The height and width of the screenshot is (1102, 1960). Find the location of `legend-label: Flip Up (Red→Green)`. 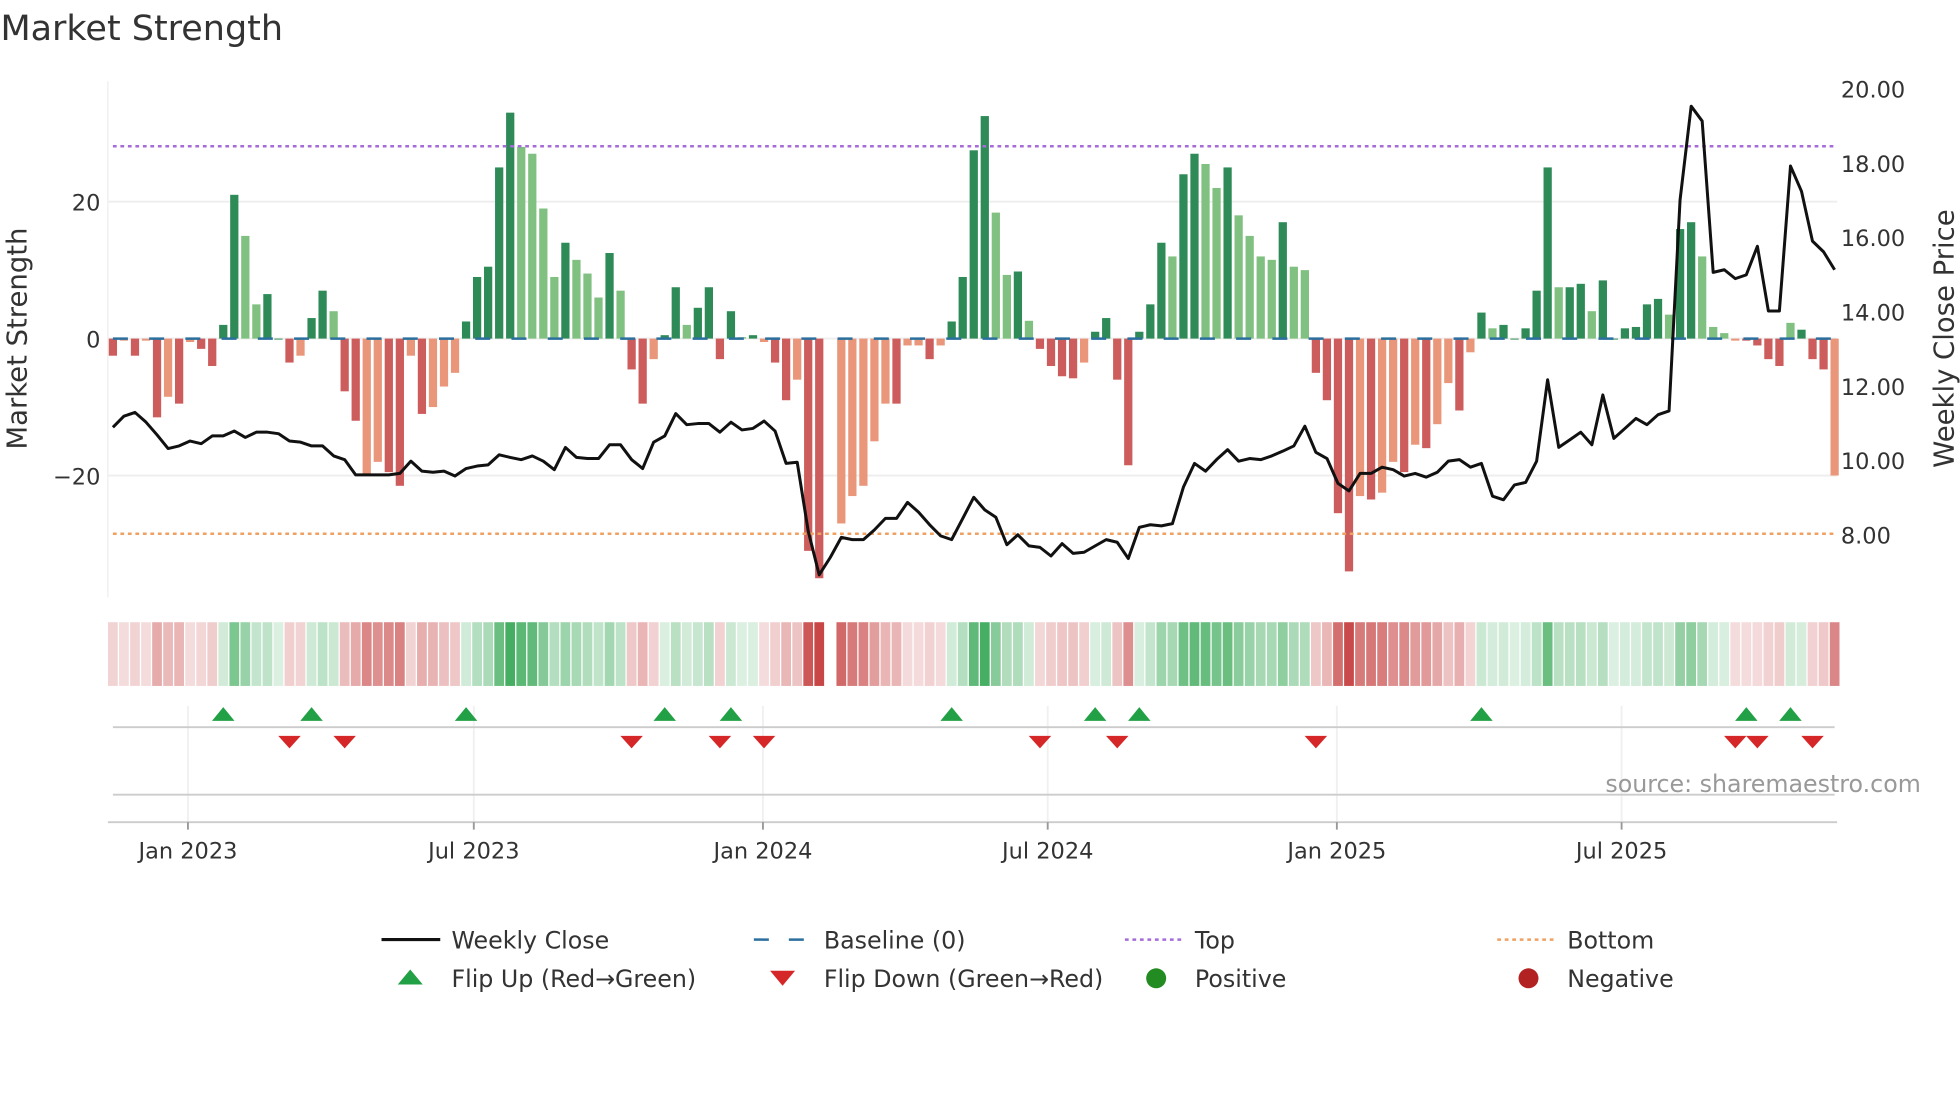

legend-label: Flip Up (Red→Green) is located at coordinates (573, 979).